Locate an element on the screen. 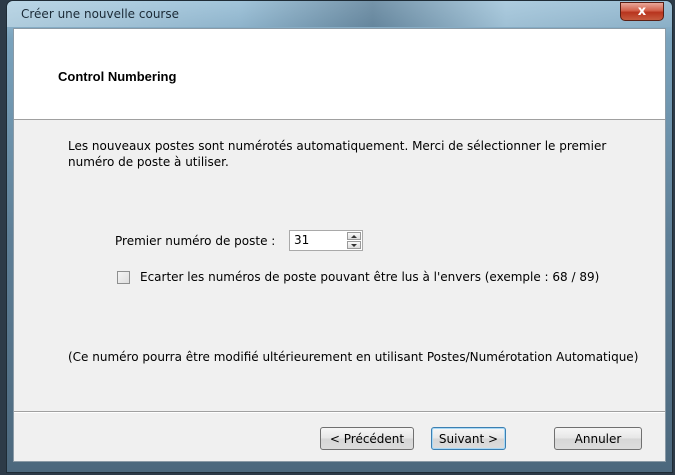  skip-reversible-checkbox is located at coordinates (123, 277).